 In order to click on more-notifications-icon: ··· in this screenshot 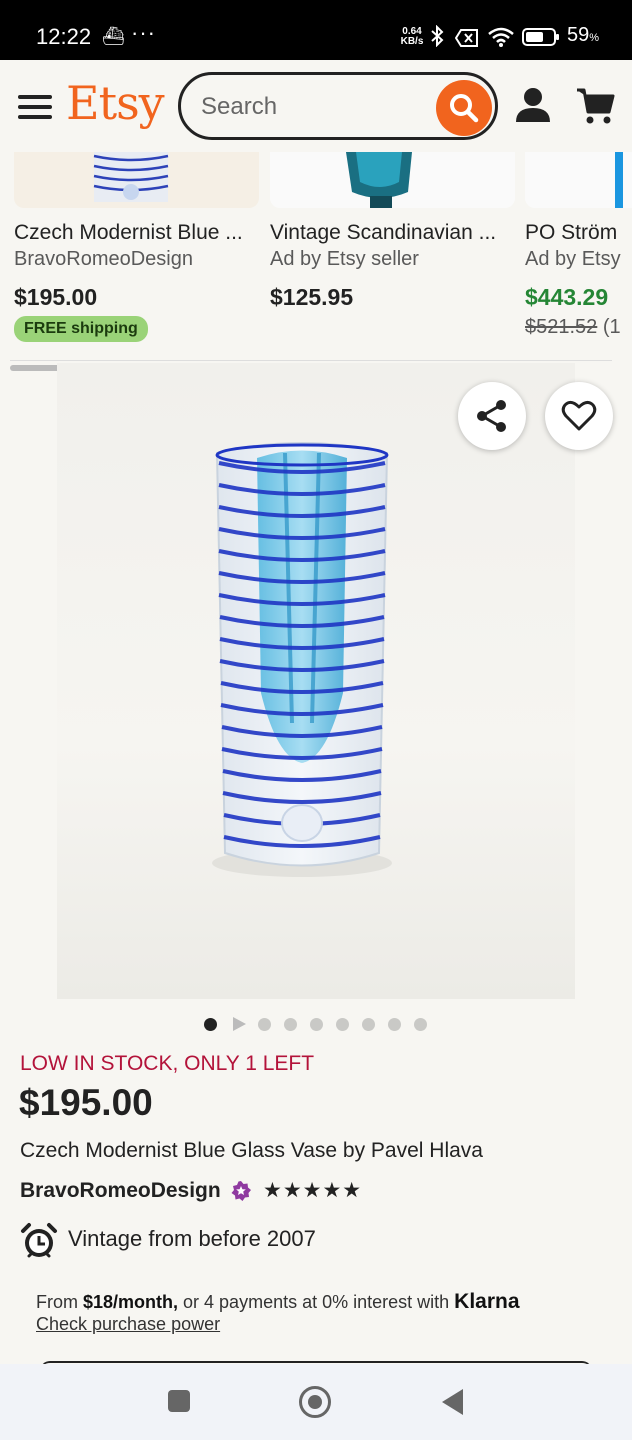, I will do `click(143, 32)`.